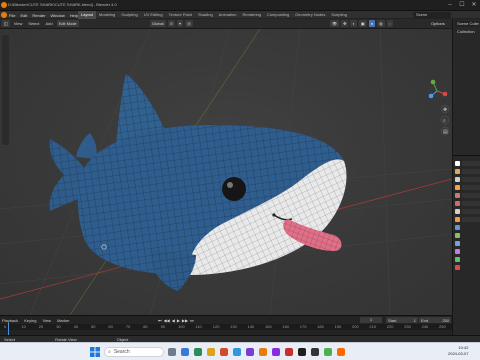 The image size is (480, 360). Describe the element at coordinates (468, 32) in the screenshot. I see `outliner-collection: Collection` at that location.